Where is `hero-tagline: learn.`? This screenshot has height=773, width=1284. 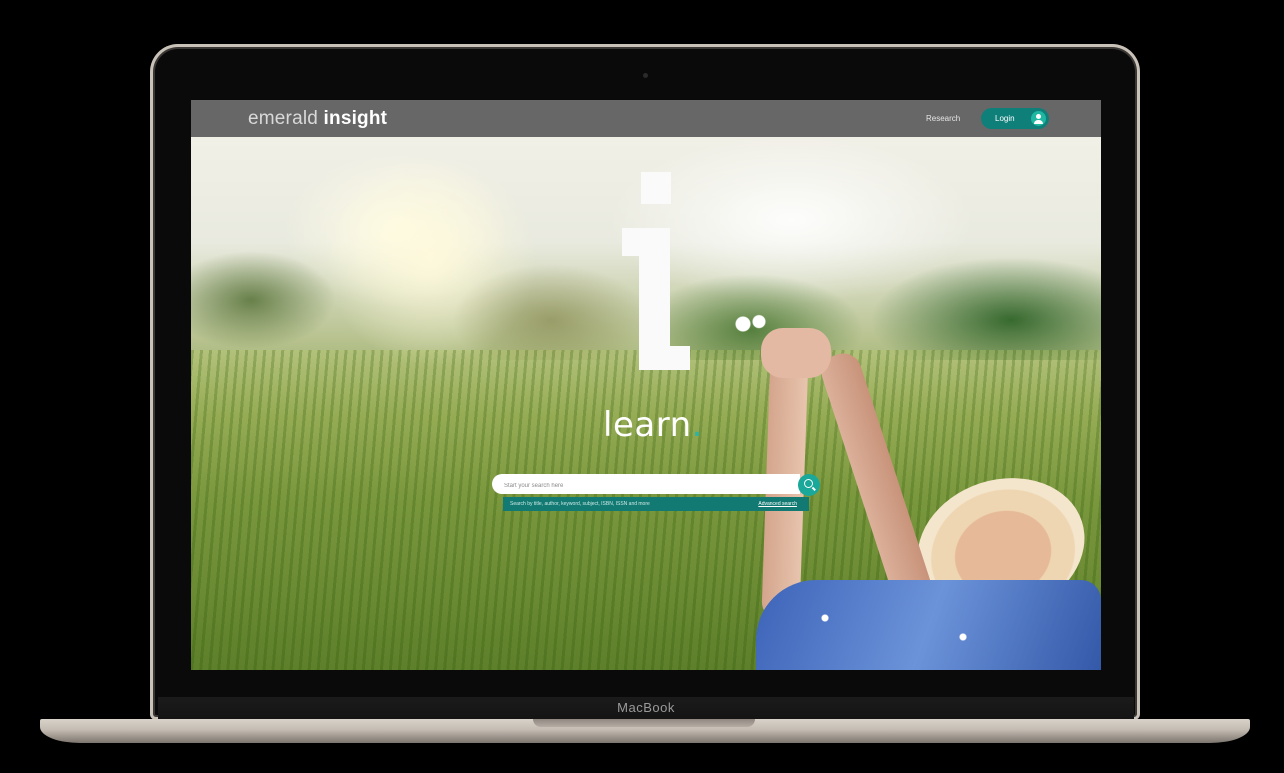
hero-tagline: learn. is located at coordinates (653, 425).